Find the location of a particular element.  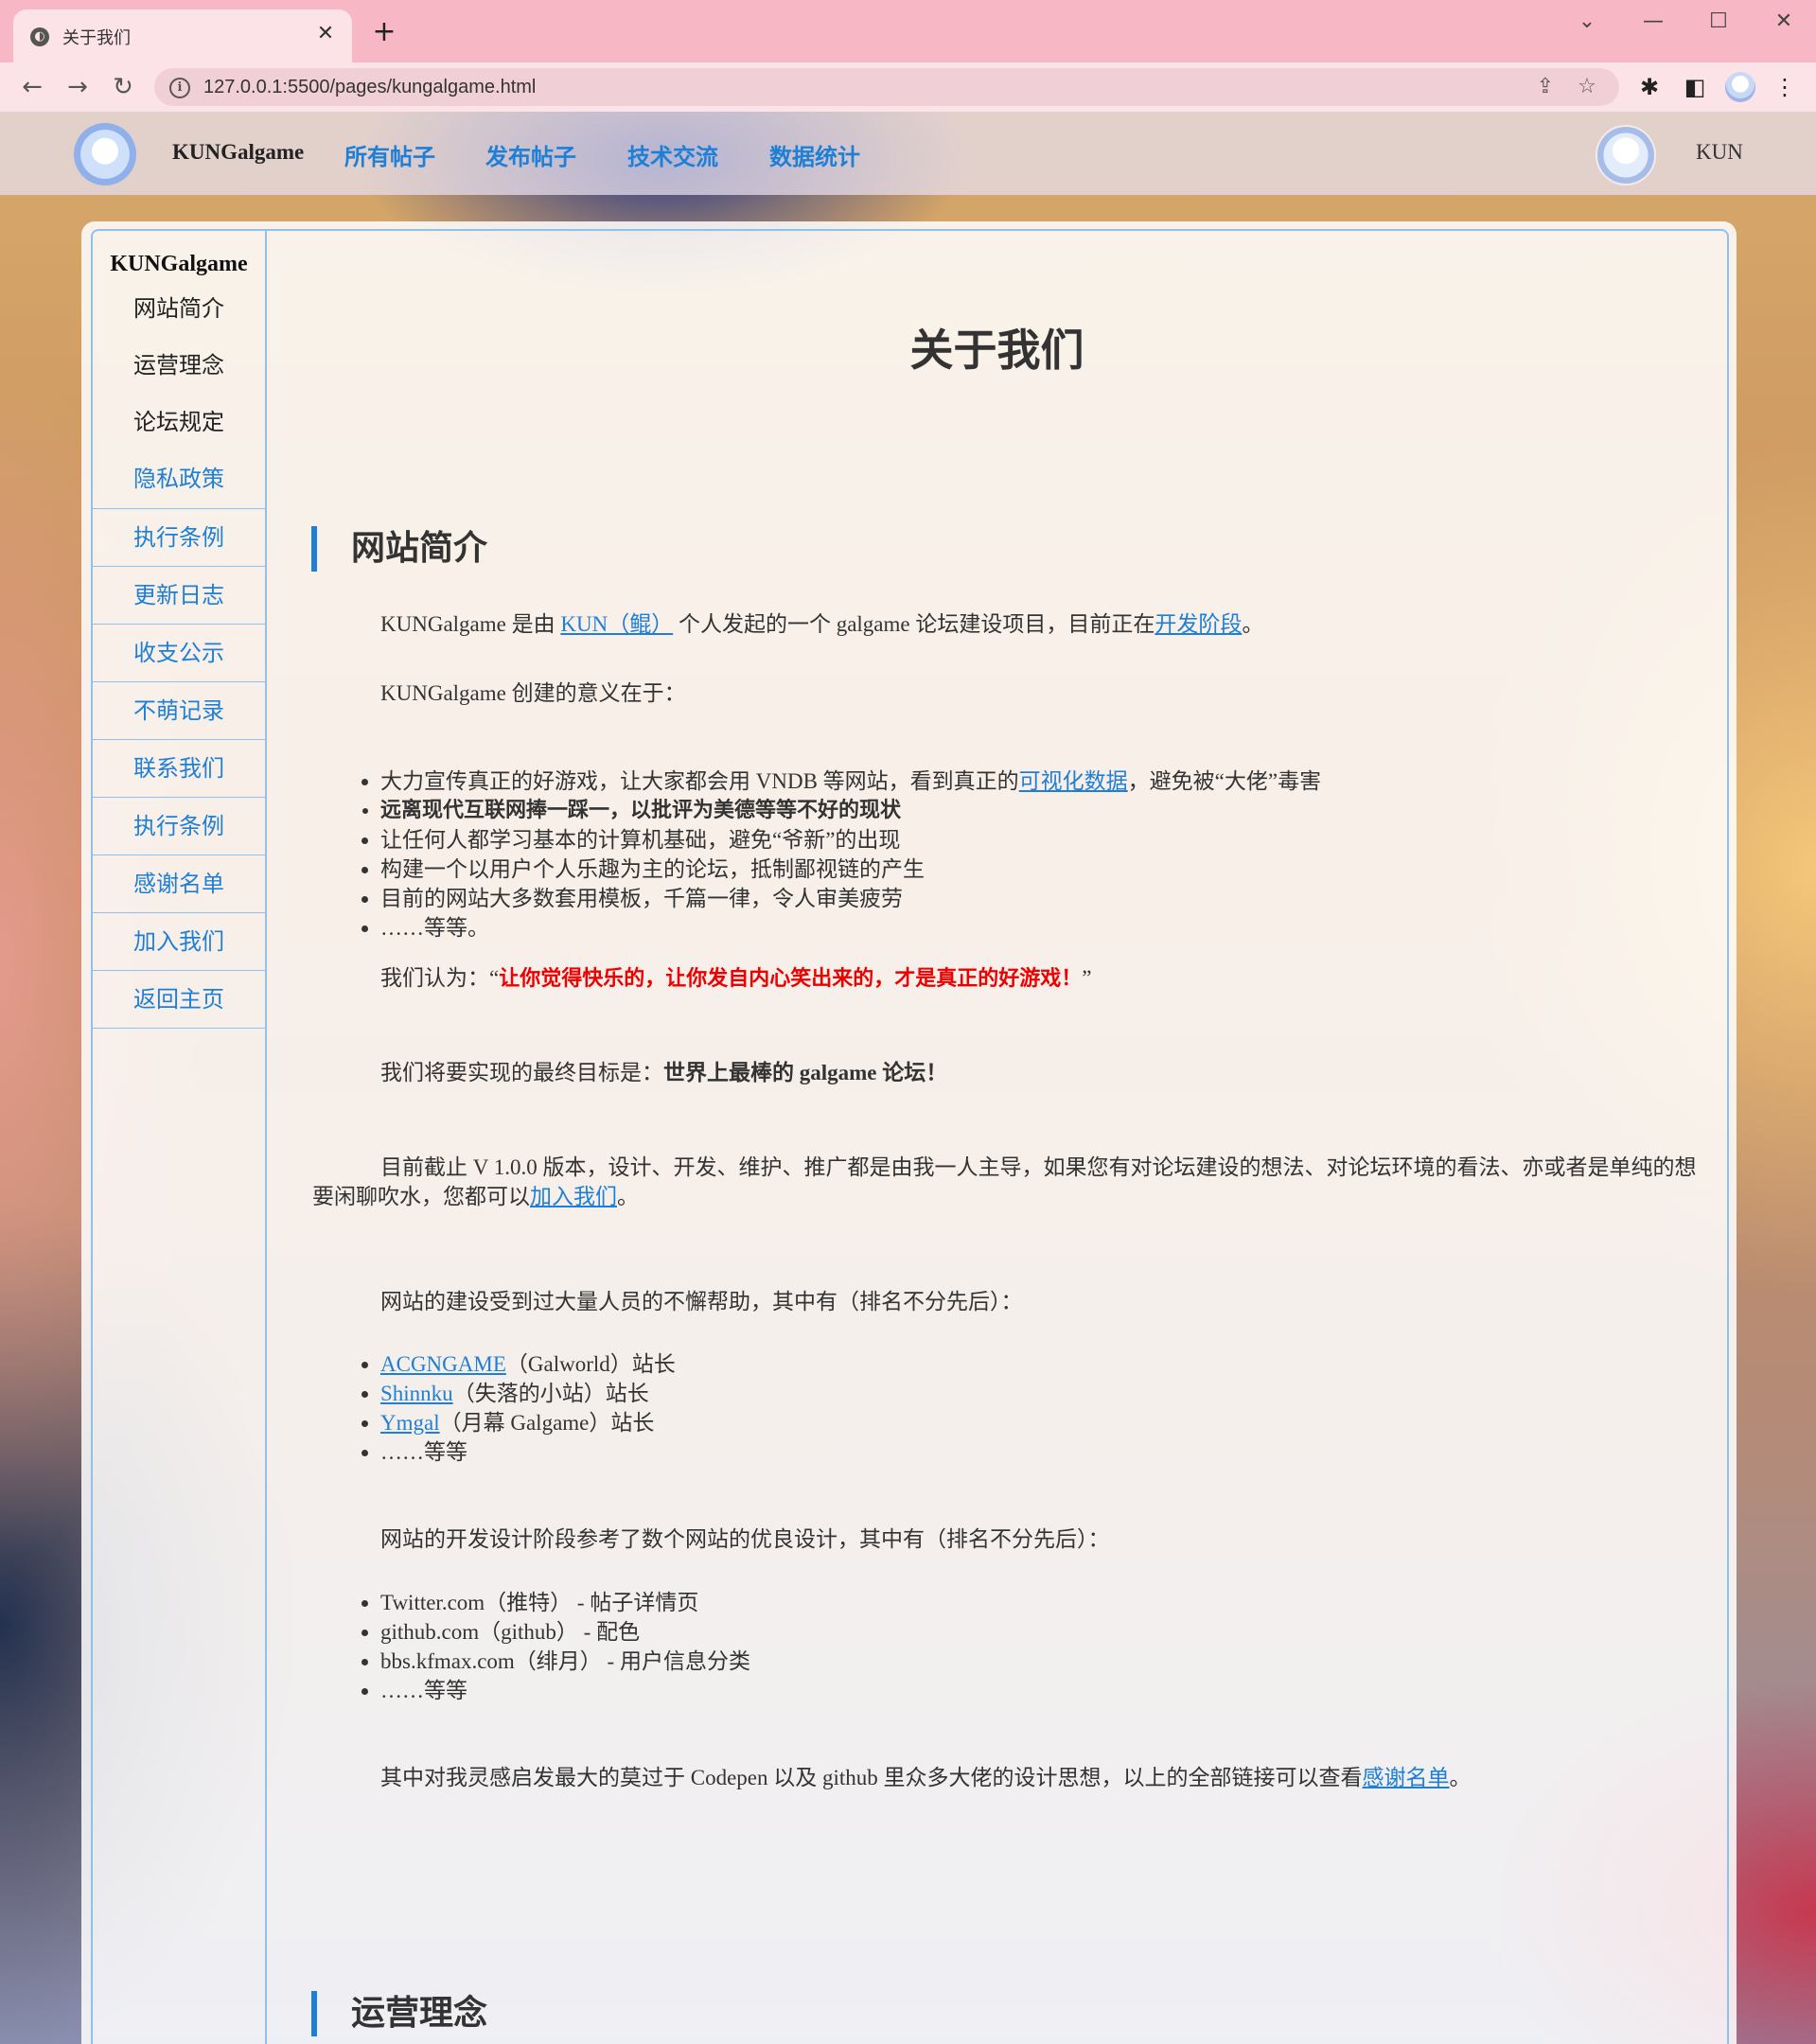

globe-icon: ◐ is located at coordinates (39, 36).